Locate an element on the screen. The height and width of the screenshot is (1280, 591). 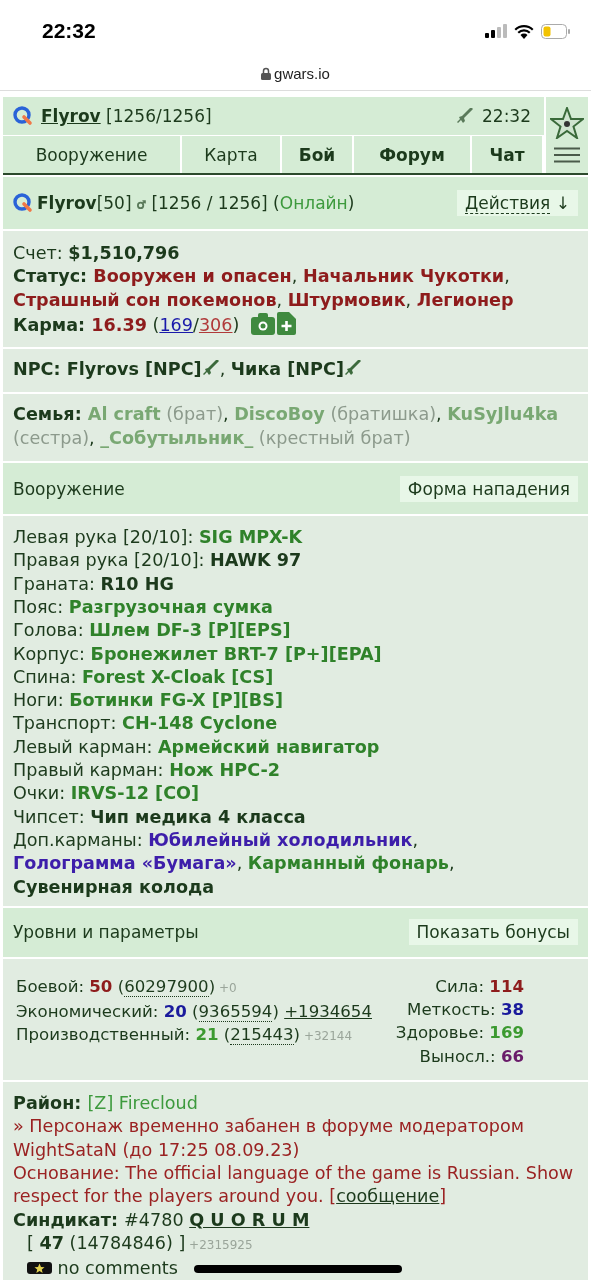
nav-tab: Бой is located at coordinates (318, 154).